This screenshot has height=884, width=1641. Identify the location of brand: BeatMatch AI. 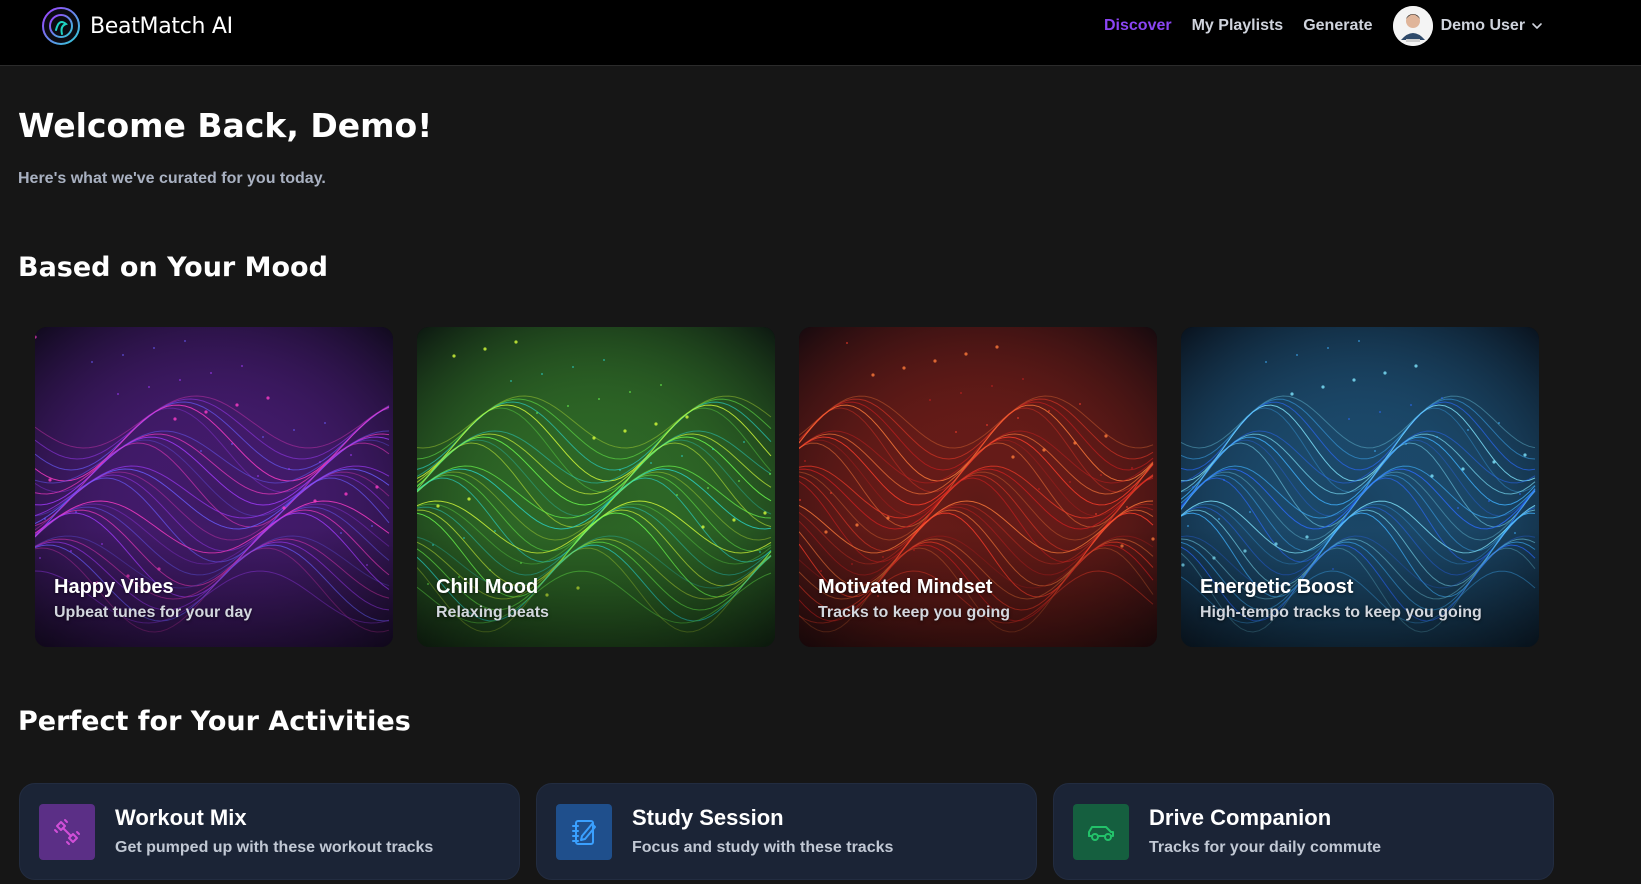
(137, 26).